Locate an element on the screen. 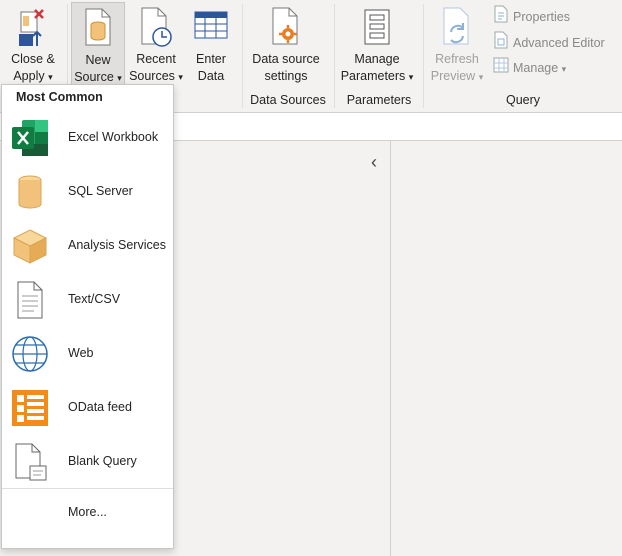 The image size is (622, 556). manage-parameters-label-2: Parameters ▾ is located at coordinates (377, 76).